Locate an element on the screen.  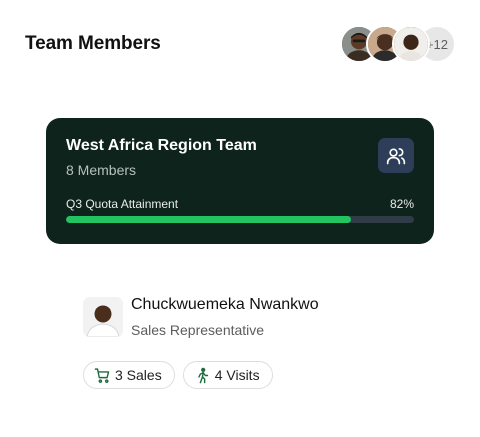
visits-label: 4 Visits is located at coordinates (237, 375).